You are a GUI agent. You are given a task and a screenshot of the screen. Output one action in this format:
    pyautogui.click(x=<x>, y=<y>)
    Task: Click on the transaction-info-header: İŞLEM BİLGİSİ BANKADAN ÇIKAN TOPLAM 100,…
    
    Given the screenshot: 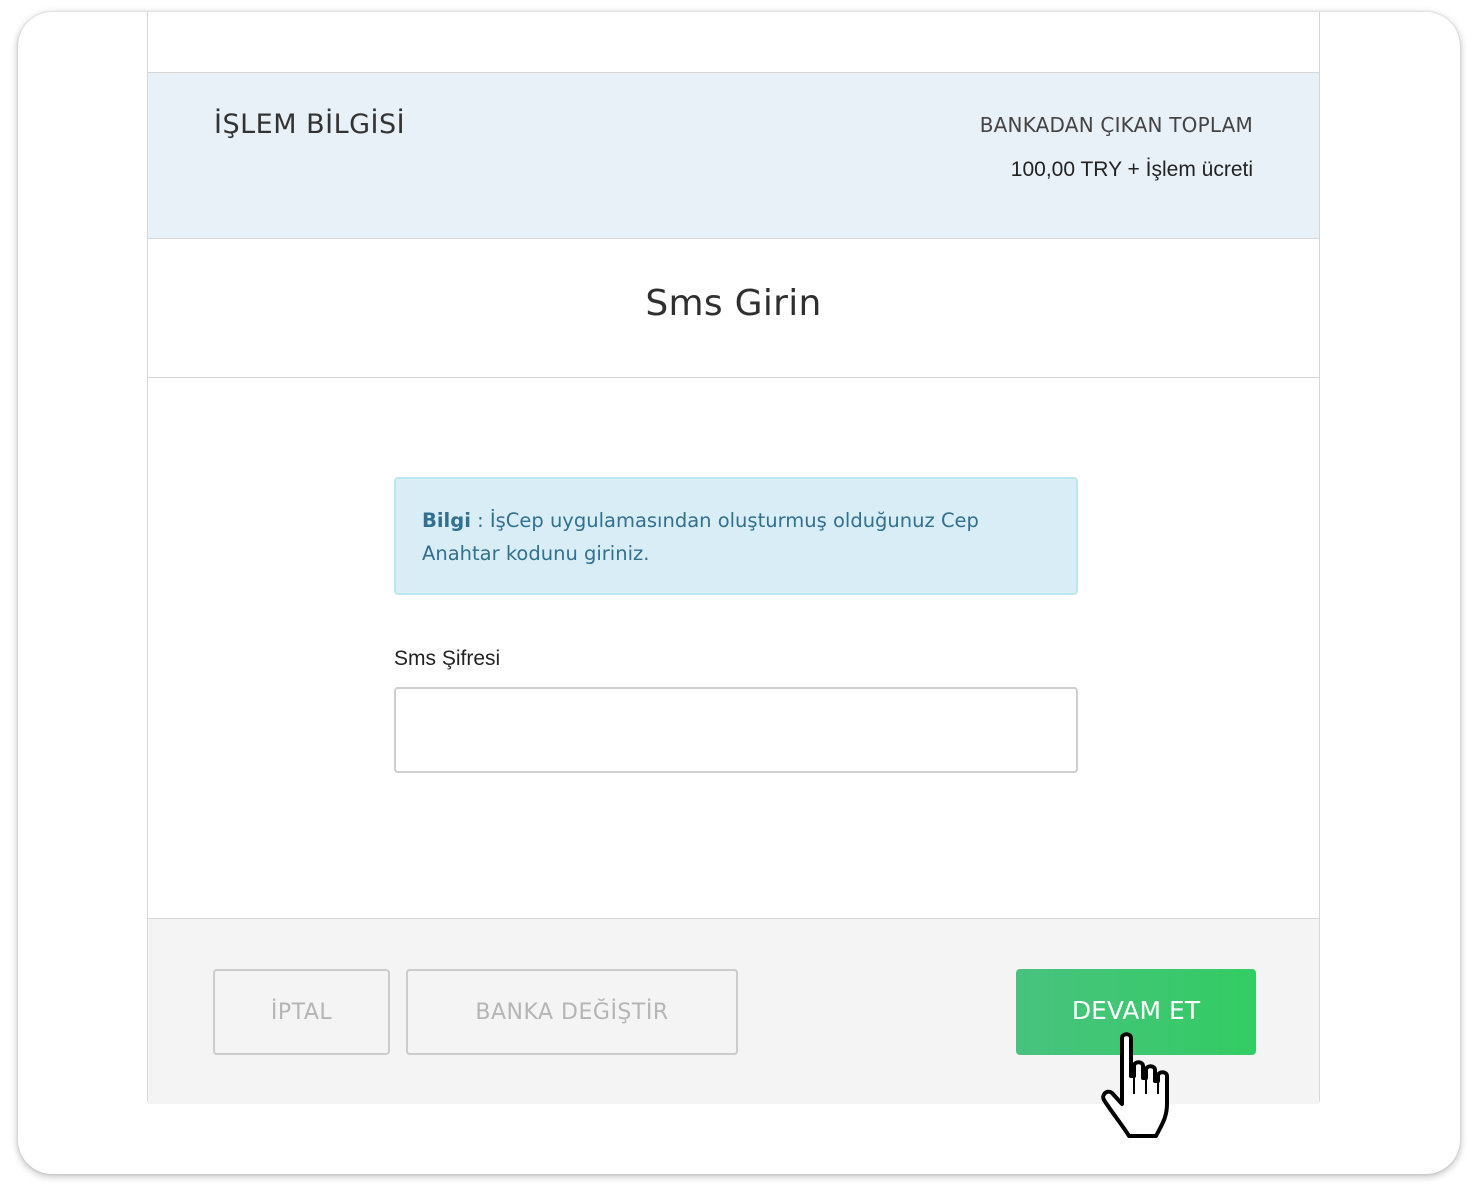 What is the action you would take?
    pyautogui.click(x=733, y=156)
    